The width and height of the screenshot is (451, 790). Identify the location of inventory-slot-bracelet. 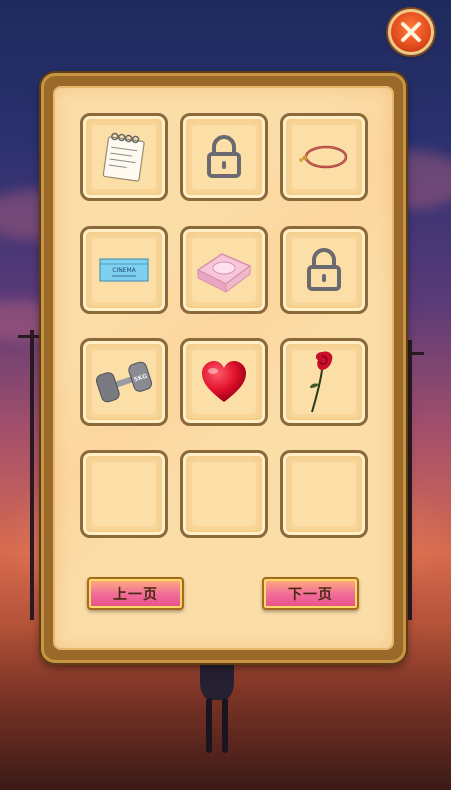
(324, 157).